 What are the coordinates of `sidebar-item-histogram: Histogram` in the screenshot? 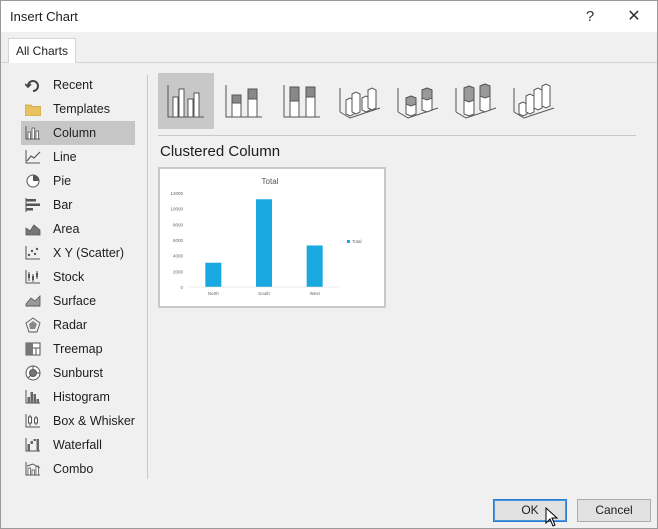 It's located at (78, 397).